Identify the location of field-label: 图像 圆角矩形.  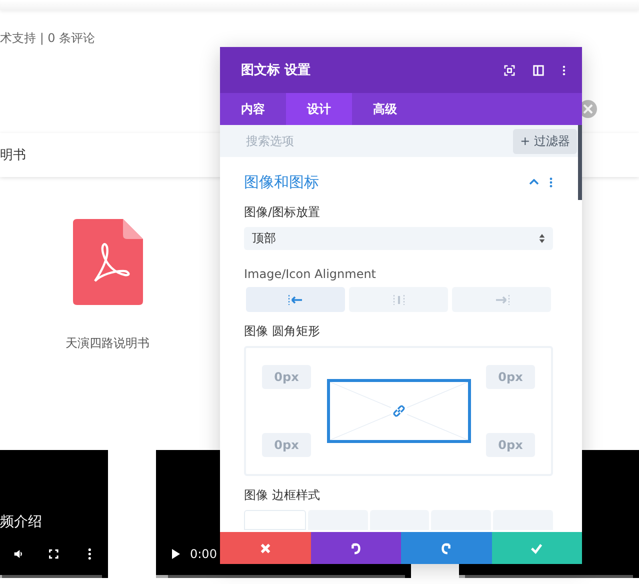
(282, 331).